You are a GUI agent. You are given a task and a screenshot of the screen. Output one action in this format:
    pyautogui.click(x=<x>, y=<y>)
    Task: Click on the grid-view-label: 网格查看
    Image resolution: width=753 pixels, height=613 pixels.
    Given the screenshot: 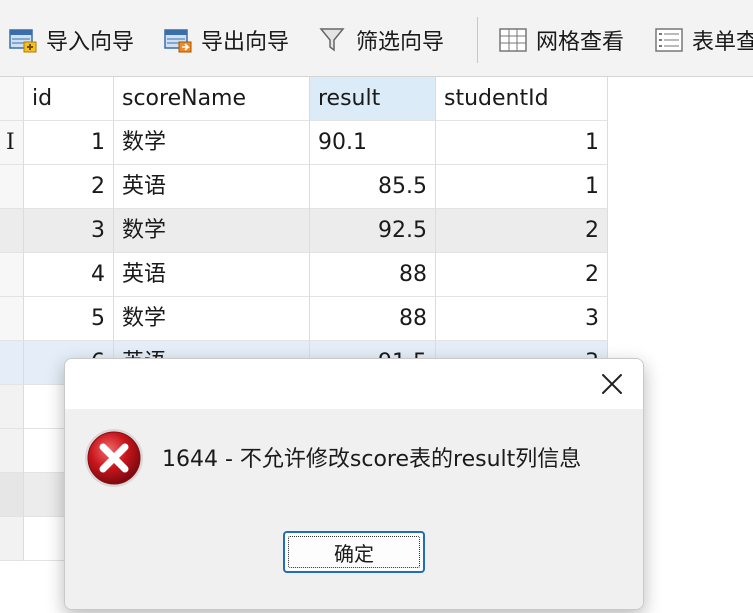 What is the action you would take?
    pyautogui.click(x=580, y=42)
    